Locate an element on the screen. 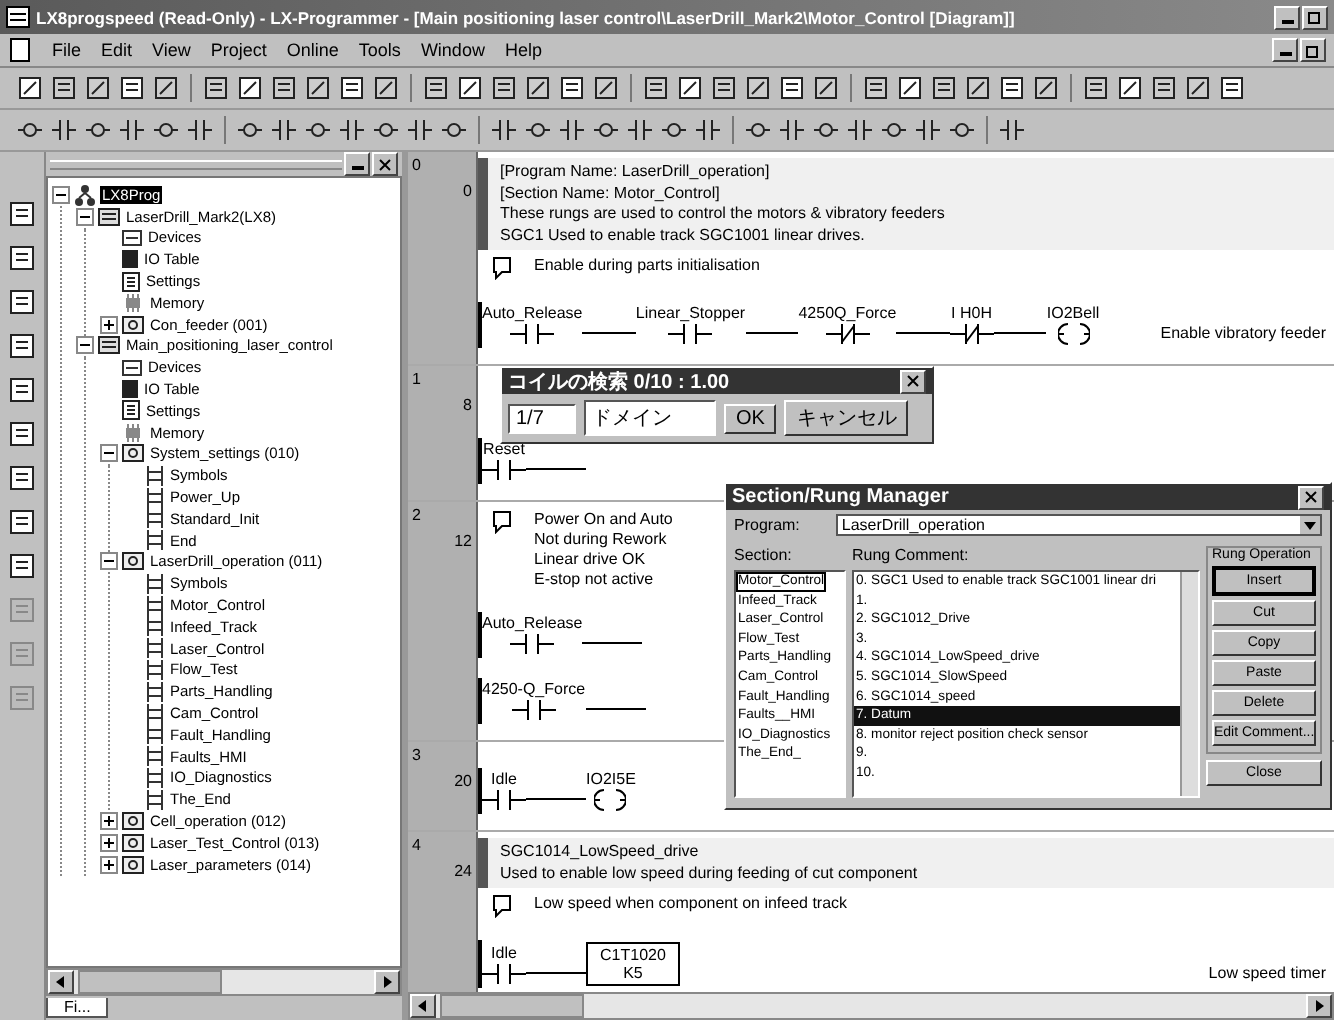 The width and height of the screenshot is (1334, 1020). menu-item: Edit is located at coordinates (117, 50).